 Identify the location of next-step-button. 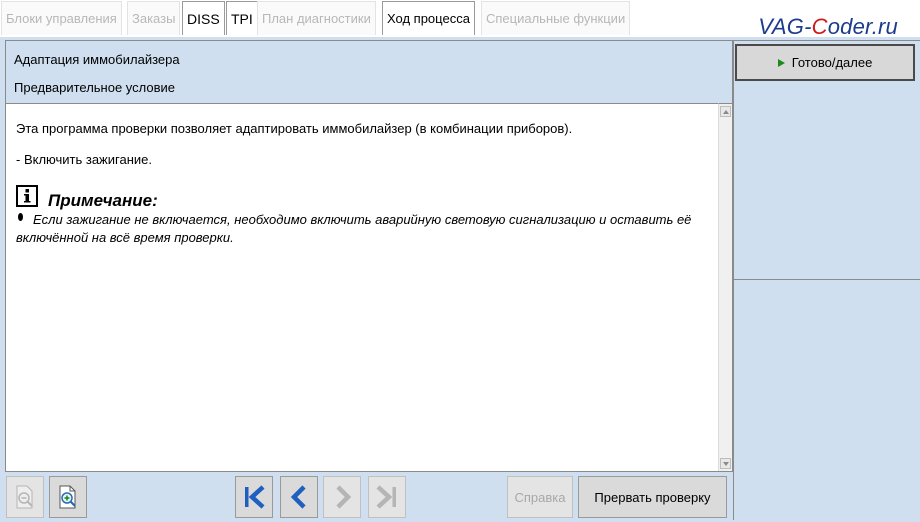
(342, 497).